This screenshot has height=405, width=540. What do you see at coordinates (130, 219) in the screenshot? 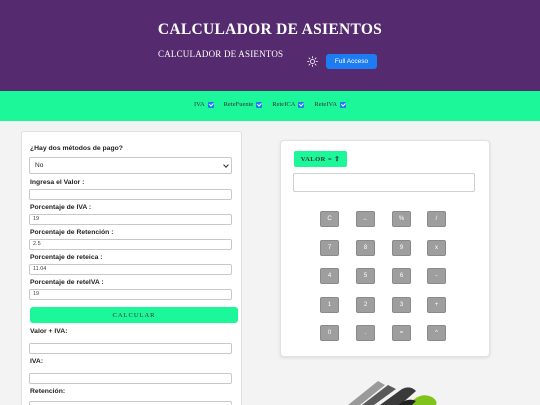
I see `iva-input: 19` at bounding box center [130, 219].